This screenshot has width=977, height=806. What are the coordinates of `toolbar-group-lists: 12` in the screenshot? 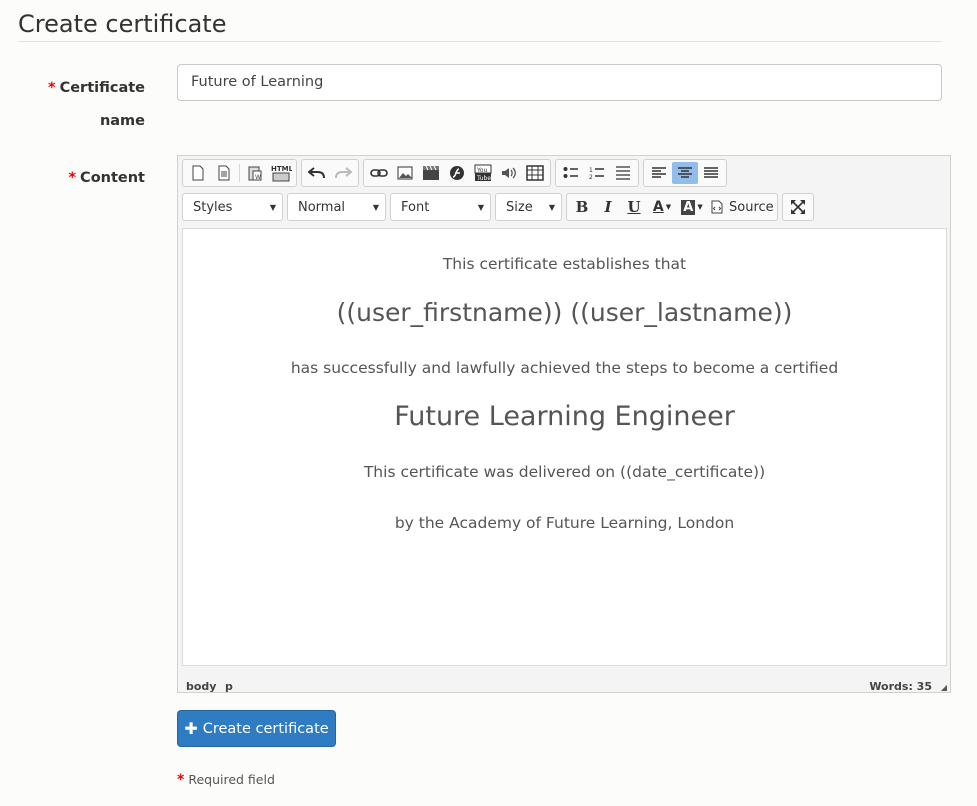 It's located at (597, 173).